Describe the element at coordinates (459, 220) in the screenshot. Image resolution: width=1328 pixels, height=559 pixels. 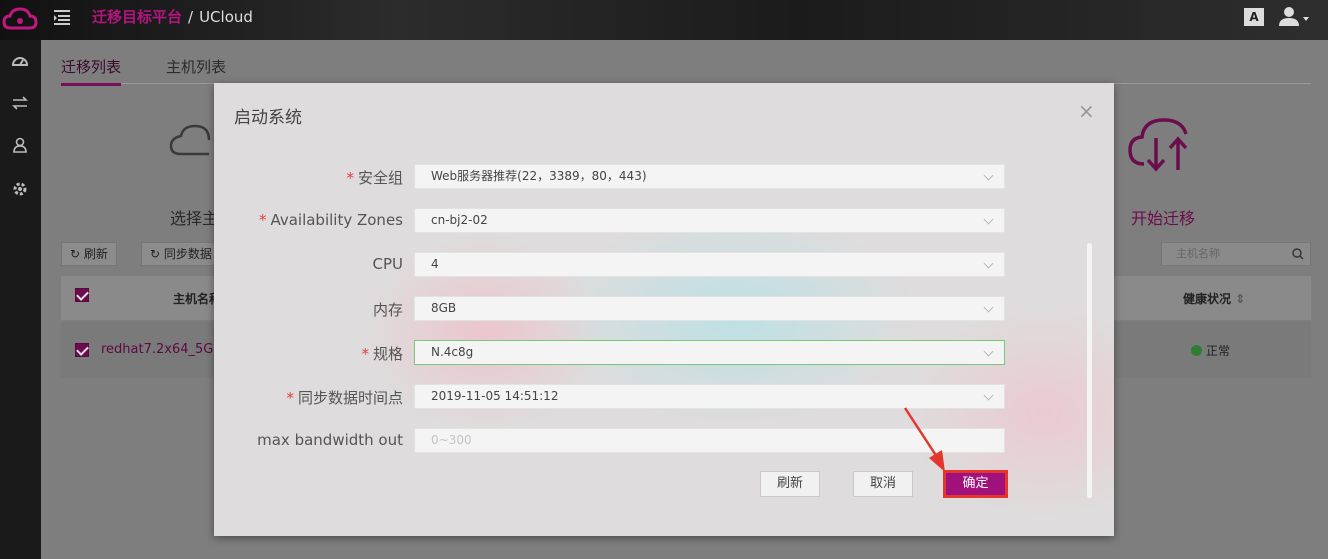
I see `availability-zones-value: cn-bj2-02` at that location.